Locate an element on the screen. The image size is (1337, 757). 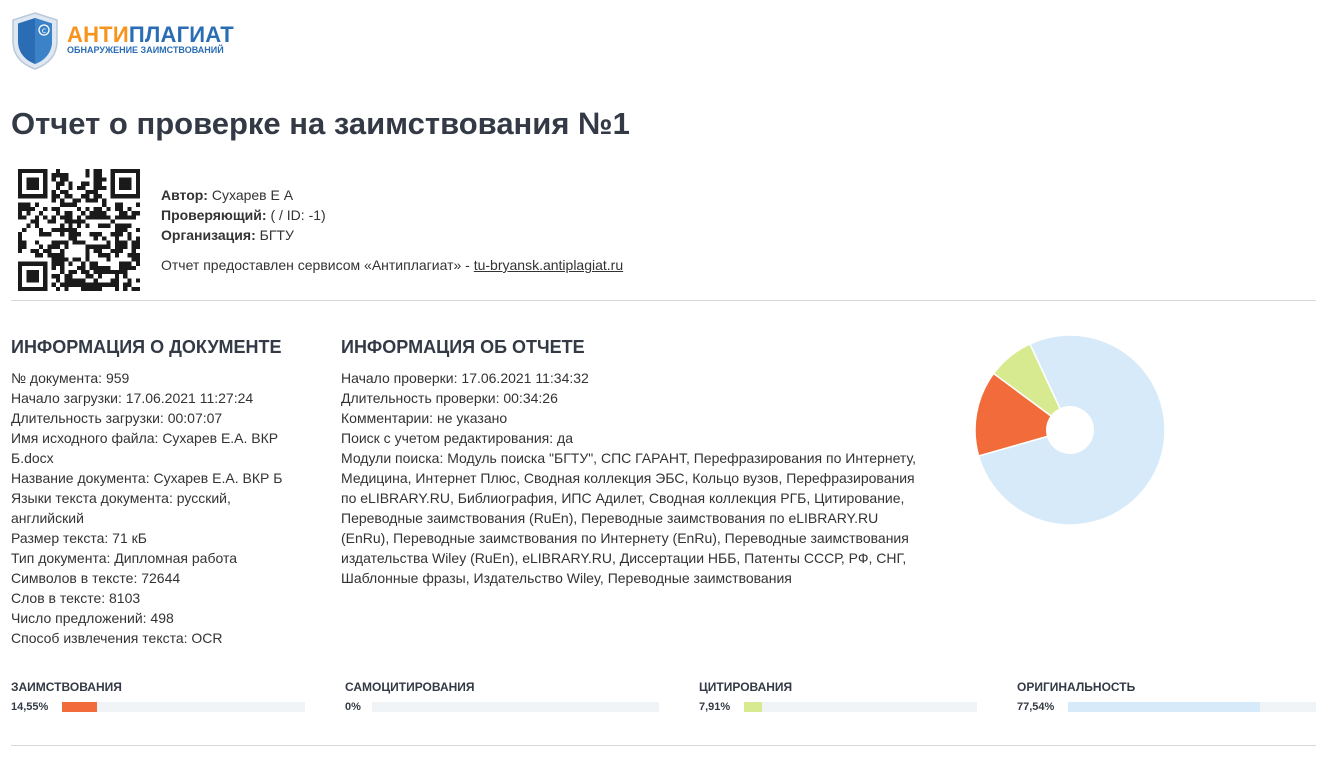
report-info-line: Длительность проверки: 00:34:26 is located at coordinates (449, 398).